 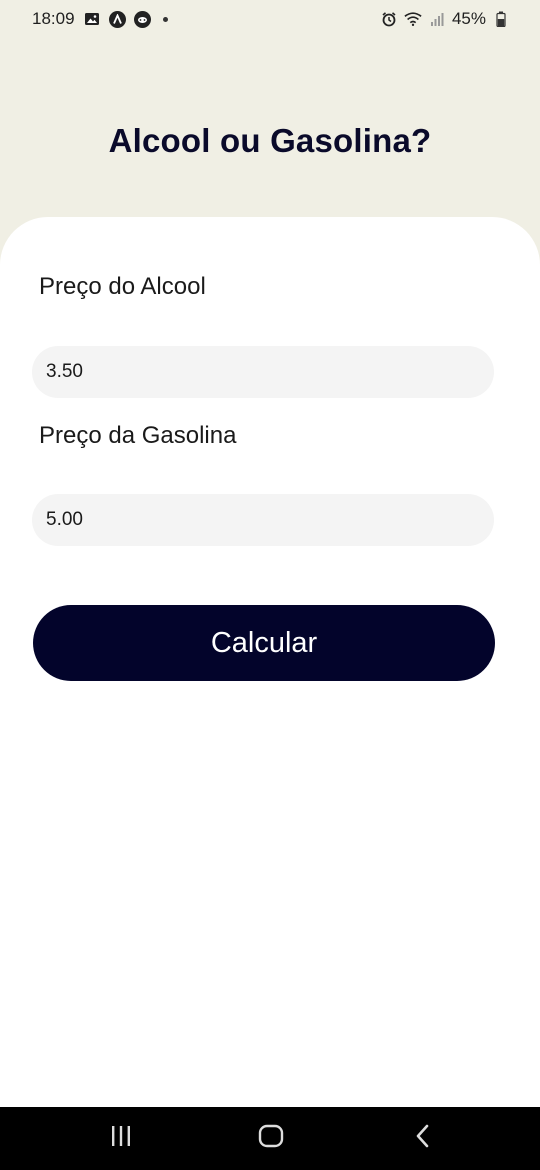 I want to click on back-button, so click(x=423, y=1138).